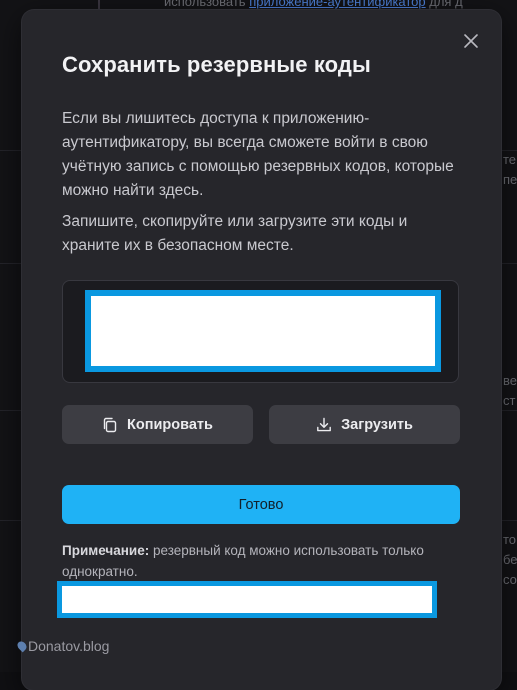 The height and width of the screenshot is (690, 517). I want to click on watermark: Donatov.blog, so click(62, 646).